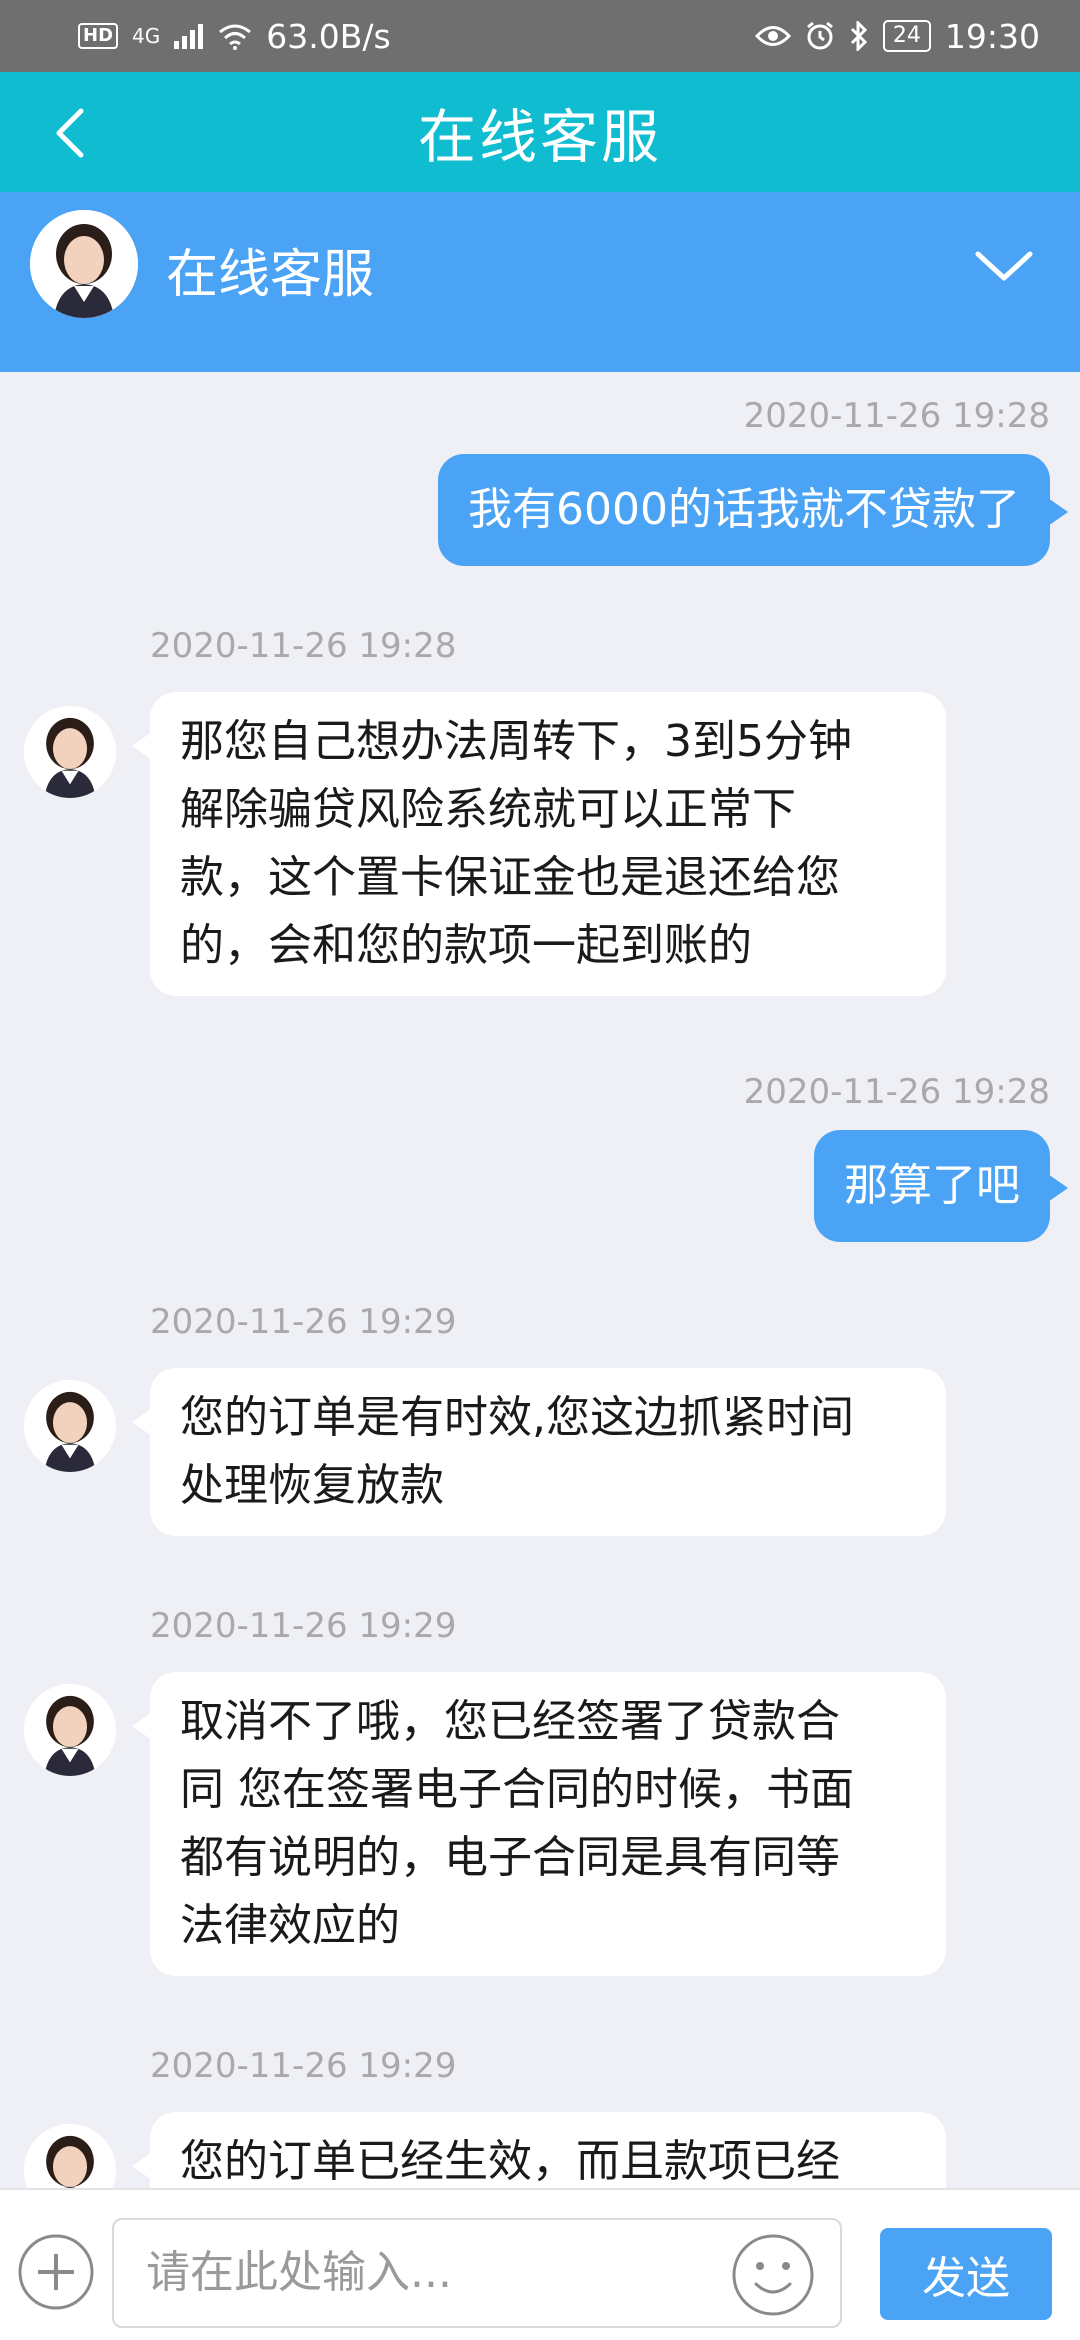 The width and height of the screenshot is (1080, 2340). Describe the element at coordinates (488, 809) in the screenshot. I see `message-line: 解除骗贷风险系统就可以正常下` at that location.